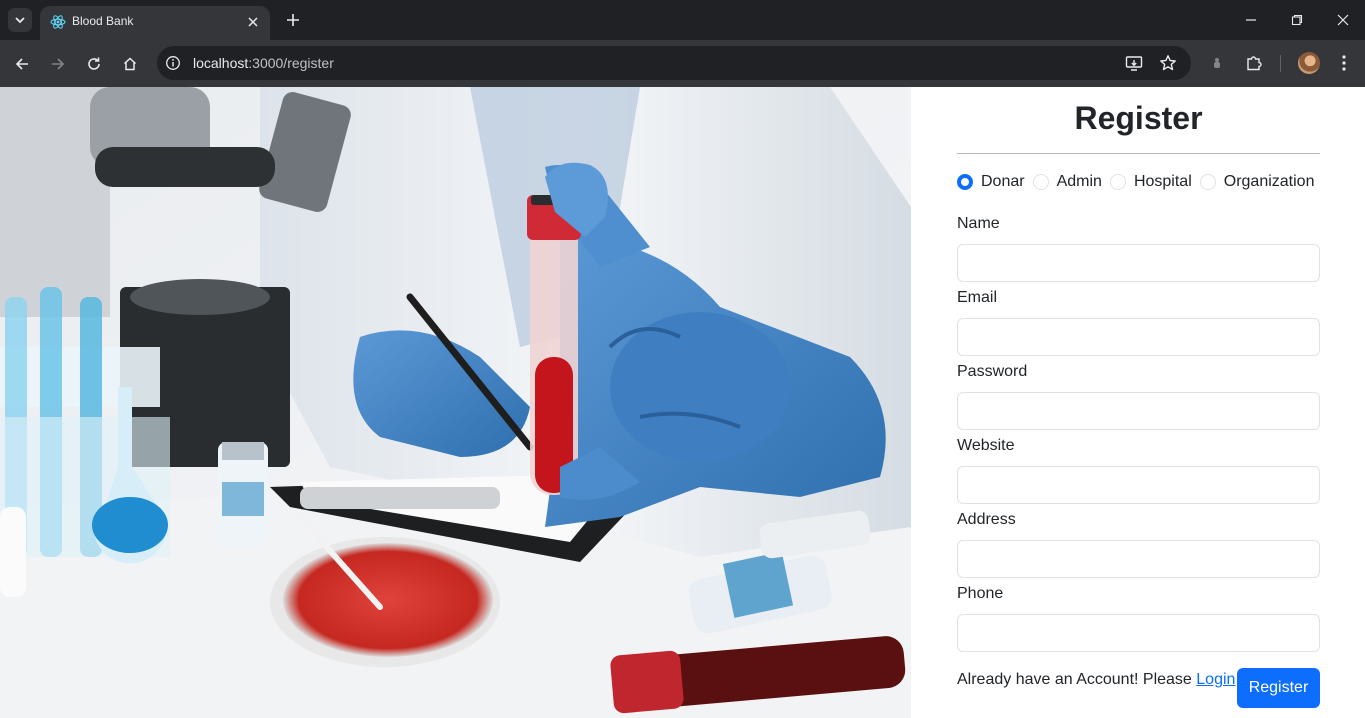 The image size is (1365, 718). I want to click on role-label-donar: Donar, so click(1003, 181).